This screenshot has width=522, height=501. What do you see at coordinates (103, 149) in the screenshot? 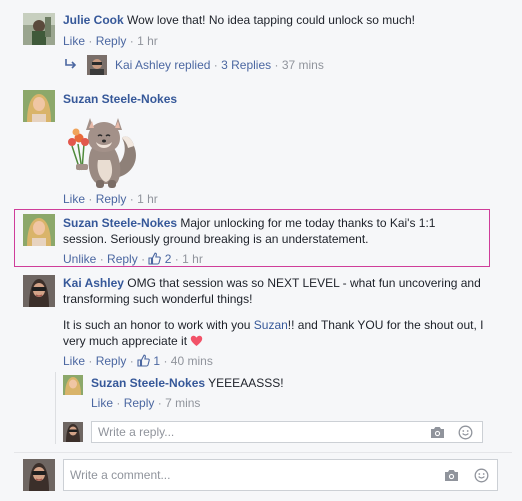
I see `fox-sticker` at bounding box center [103, 149].